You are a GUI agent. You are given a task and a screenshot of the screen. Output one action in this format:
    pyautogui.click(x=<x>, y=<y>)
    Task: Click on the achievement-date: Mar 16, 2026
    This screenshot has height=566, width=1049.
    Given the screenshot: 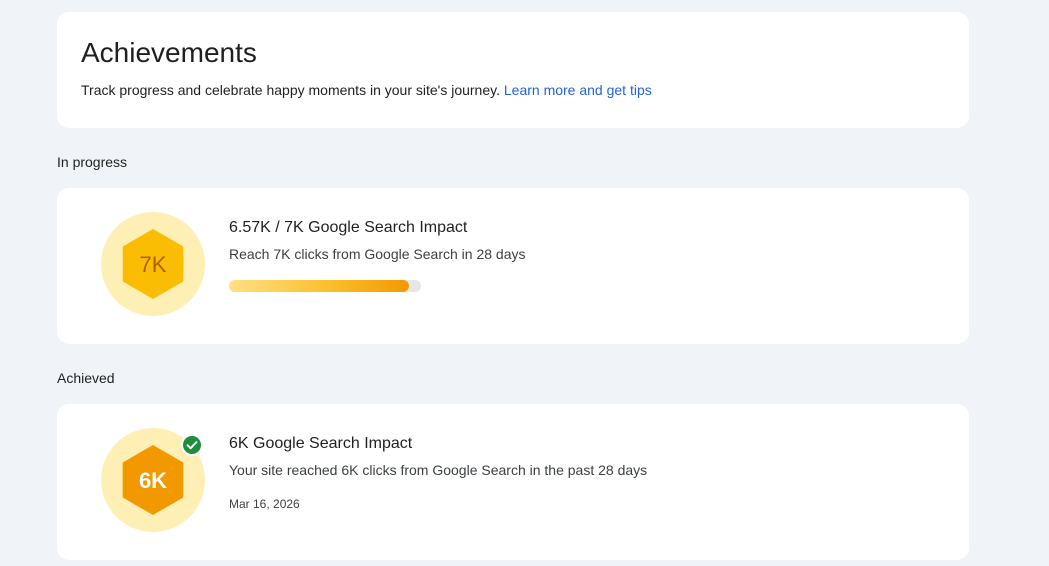 What is the action you would take?
    pyautogui.click(x=264, y=504)
    